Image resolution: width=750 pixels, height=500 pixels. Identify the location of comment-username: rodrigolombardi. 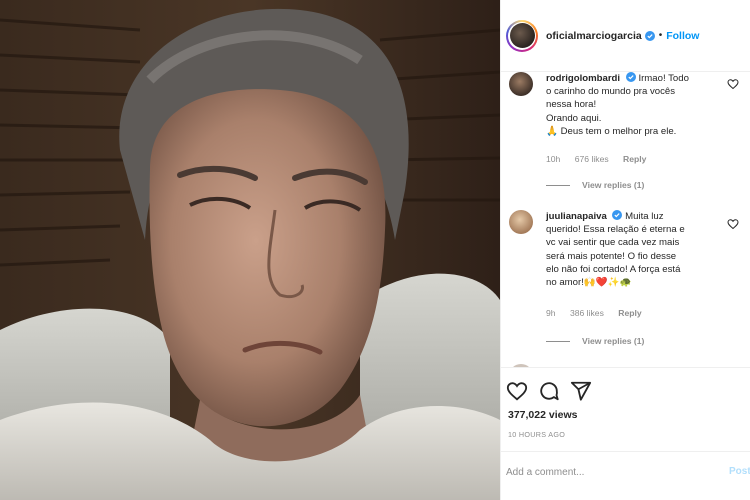
(583, 78).